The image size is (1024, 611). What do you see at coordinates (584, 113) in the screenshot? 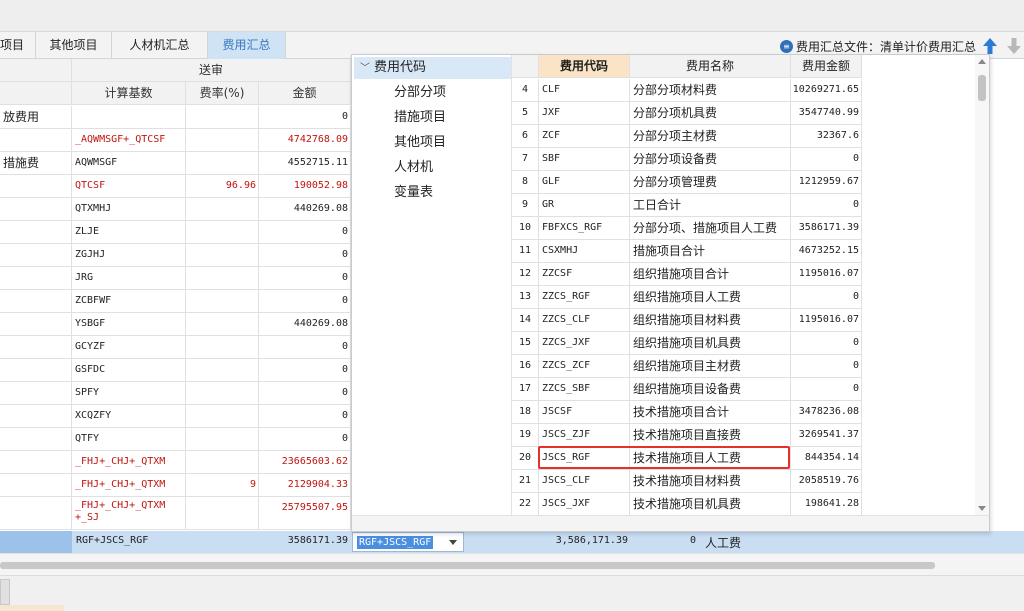
I see `table-cell-code: JXF` at bounding box center [584, 113].